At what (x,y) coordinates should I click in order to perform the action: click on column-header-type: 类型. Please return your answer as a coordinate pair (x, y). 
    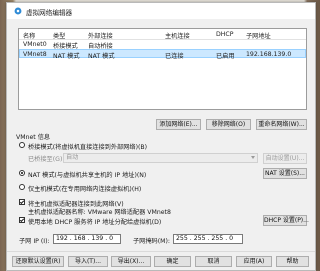
    Looking at the image, I should click on (59, 35).